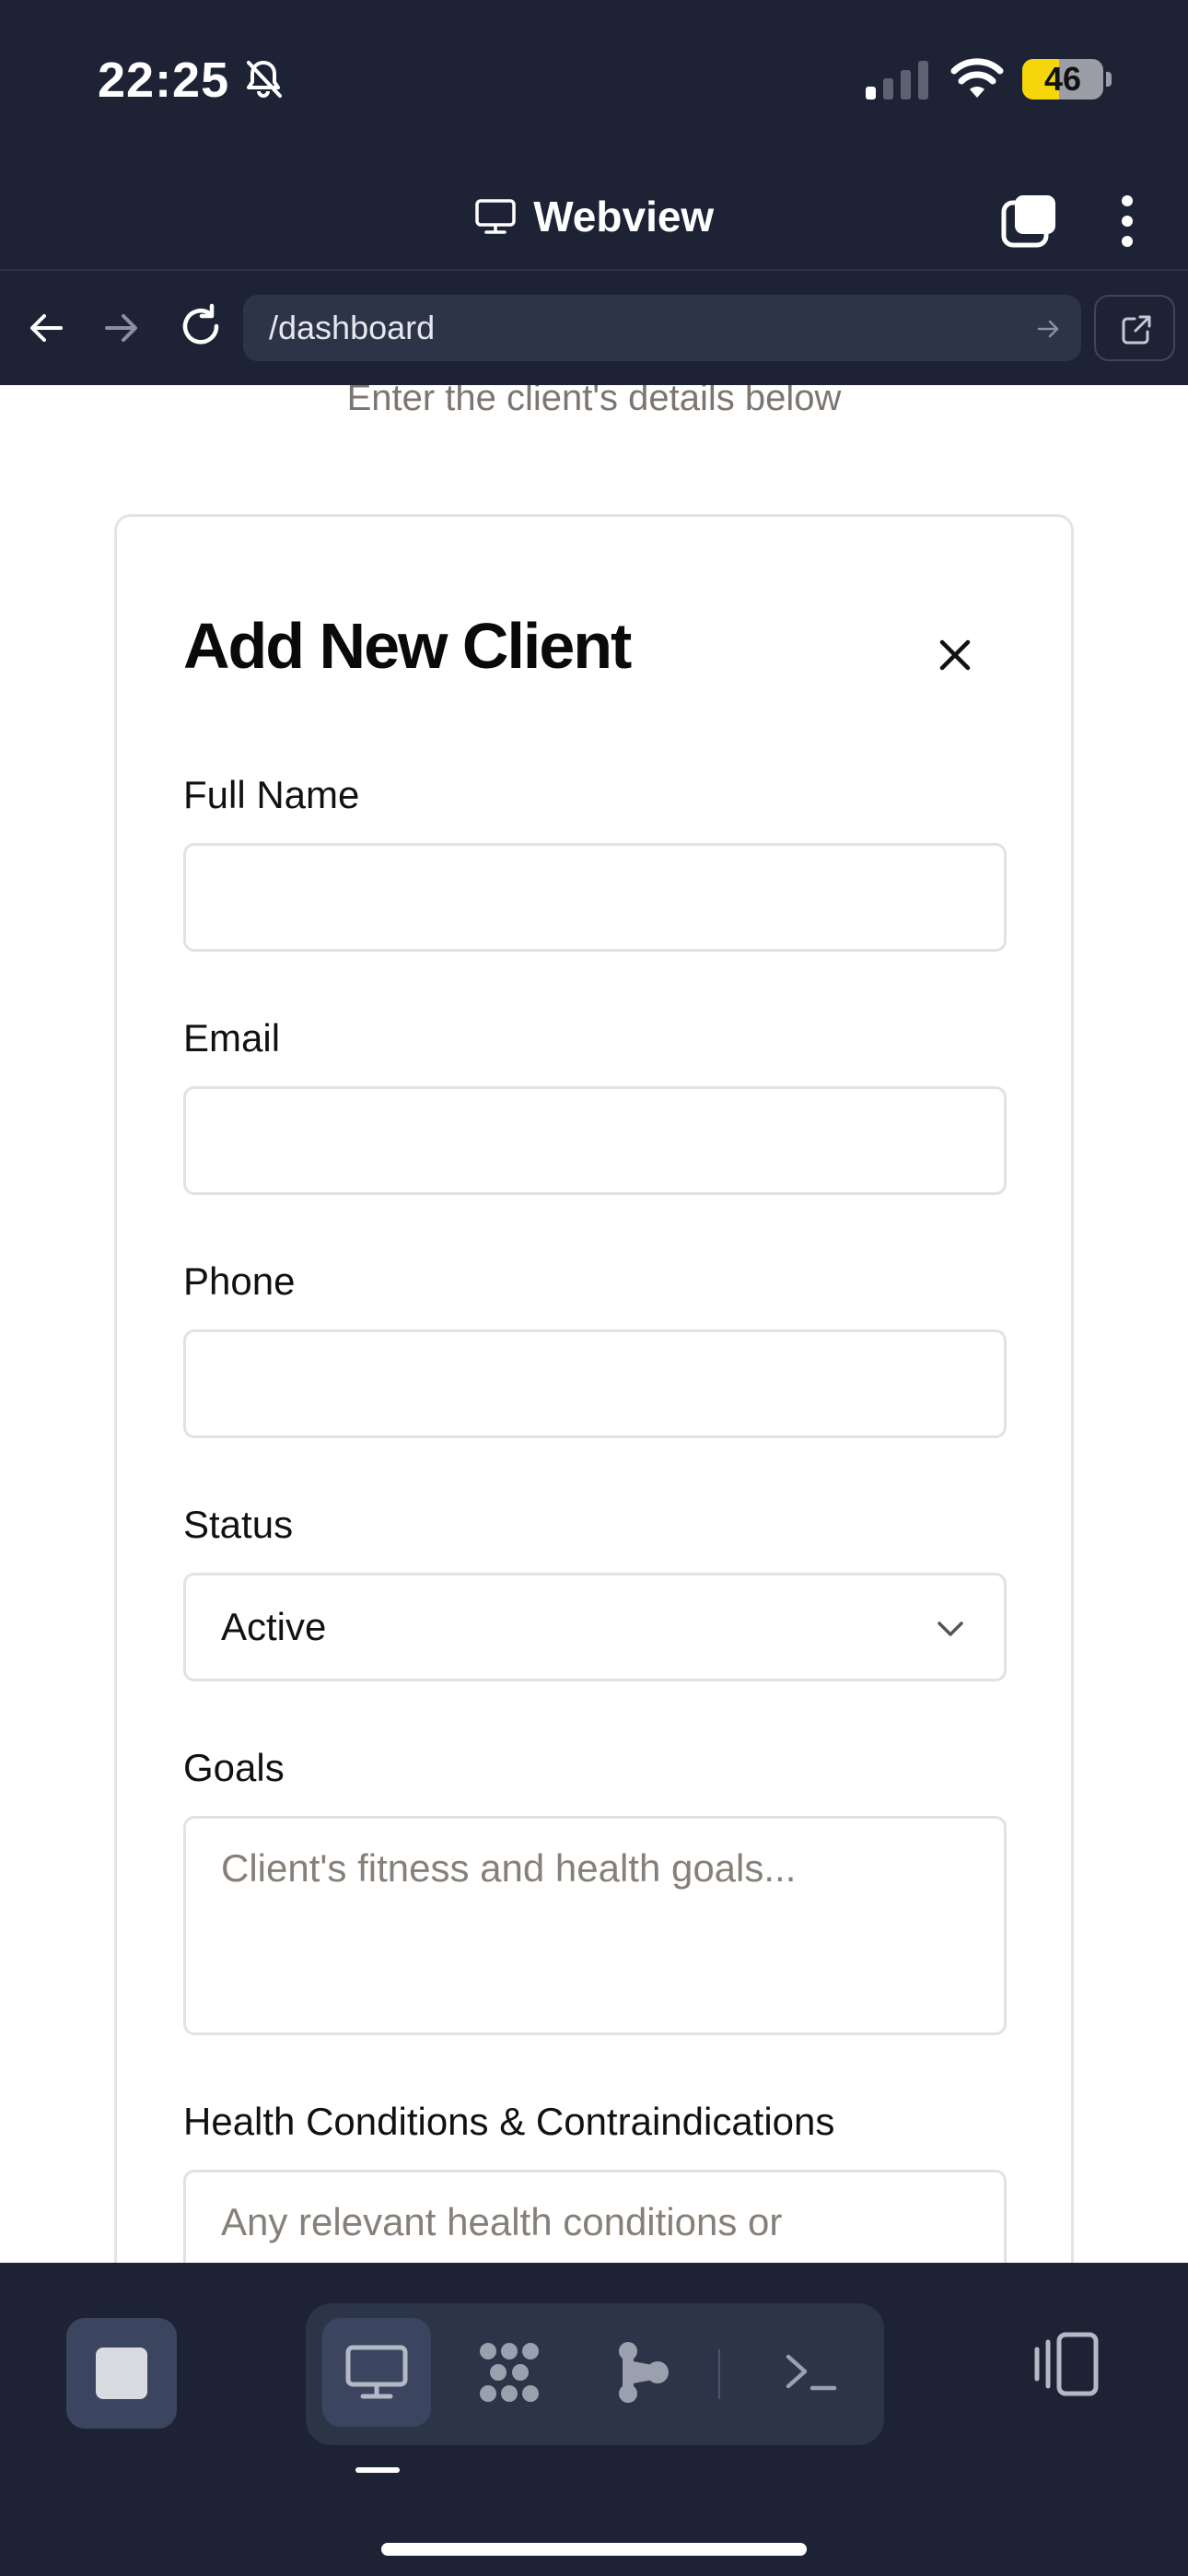 The height and width of the screenshot is (2576, 1188). What do you see at coordinates (496, 216) in the screenshot?
I see `monitor-icon` at bounding box center [496, 216].